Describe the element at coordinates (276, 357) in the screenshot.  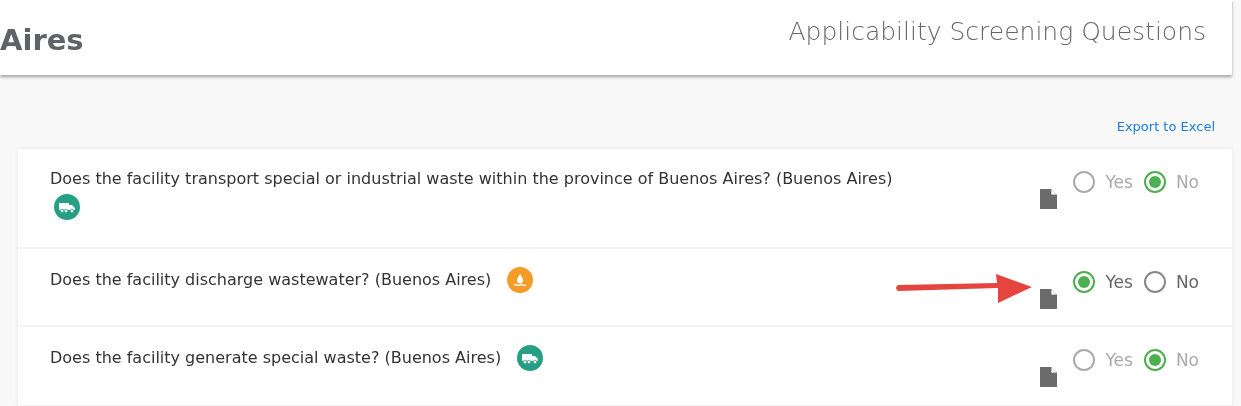
I see `question-text: Does the facility generate special waste? (Buenos Aires)` at that location.